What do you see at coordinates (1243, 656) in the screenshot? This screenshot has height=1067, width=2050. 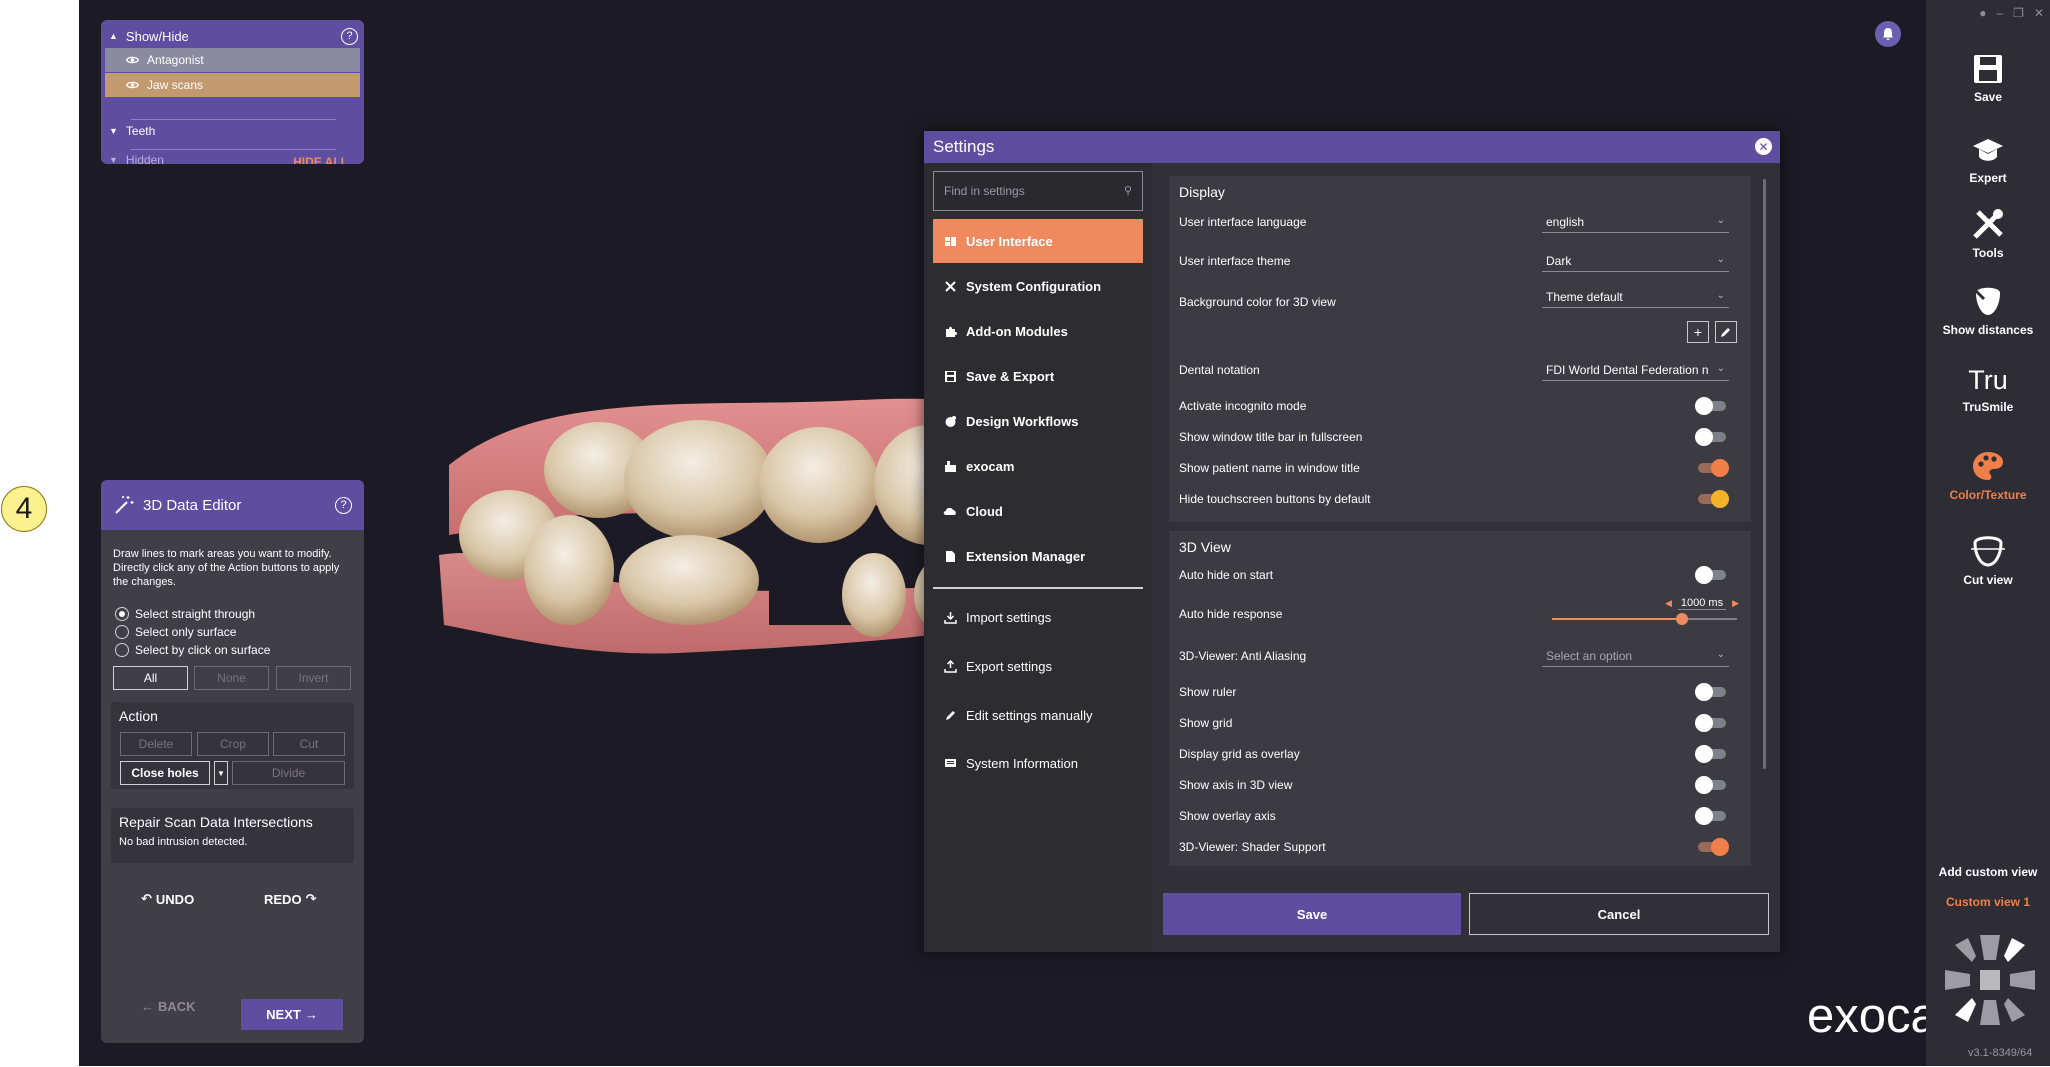 I see `setting-label: 3D-Viewer: Anti Aliasing` at bounding box center [1243, 656].